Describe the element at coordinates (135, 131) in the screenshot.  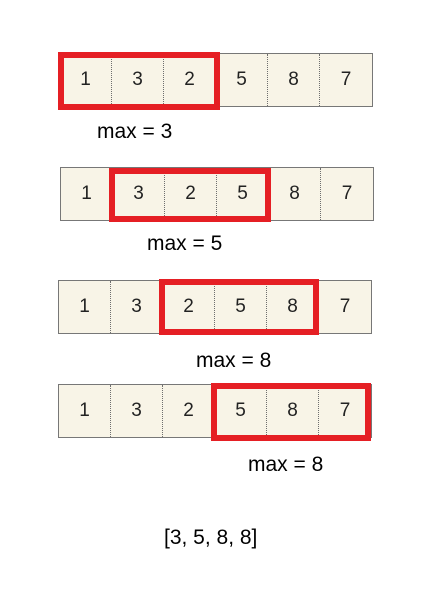
I see `max-label-1: max = 3` at that location.